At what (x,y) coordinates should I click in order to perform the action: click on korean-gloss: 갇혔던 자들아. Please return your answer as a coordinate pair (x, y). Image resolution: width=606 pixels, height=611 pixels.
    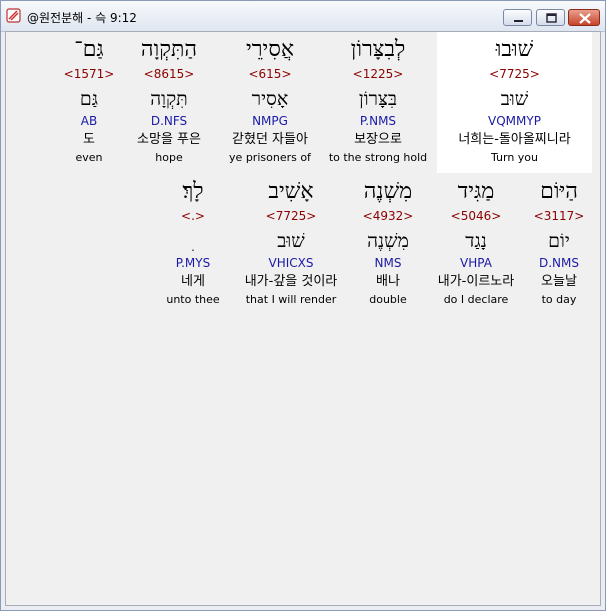
    Looking at the image, I should click on (270, 139).